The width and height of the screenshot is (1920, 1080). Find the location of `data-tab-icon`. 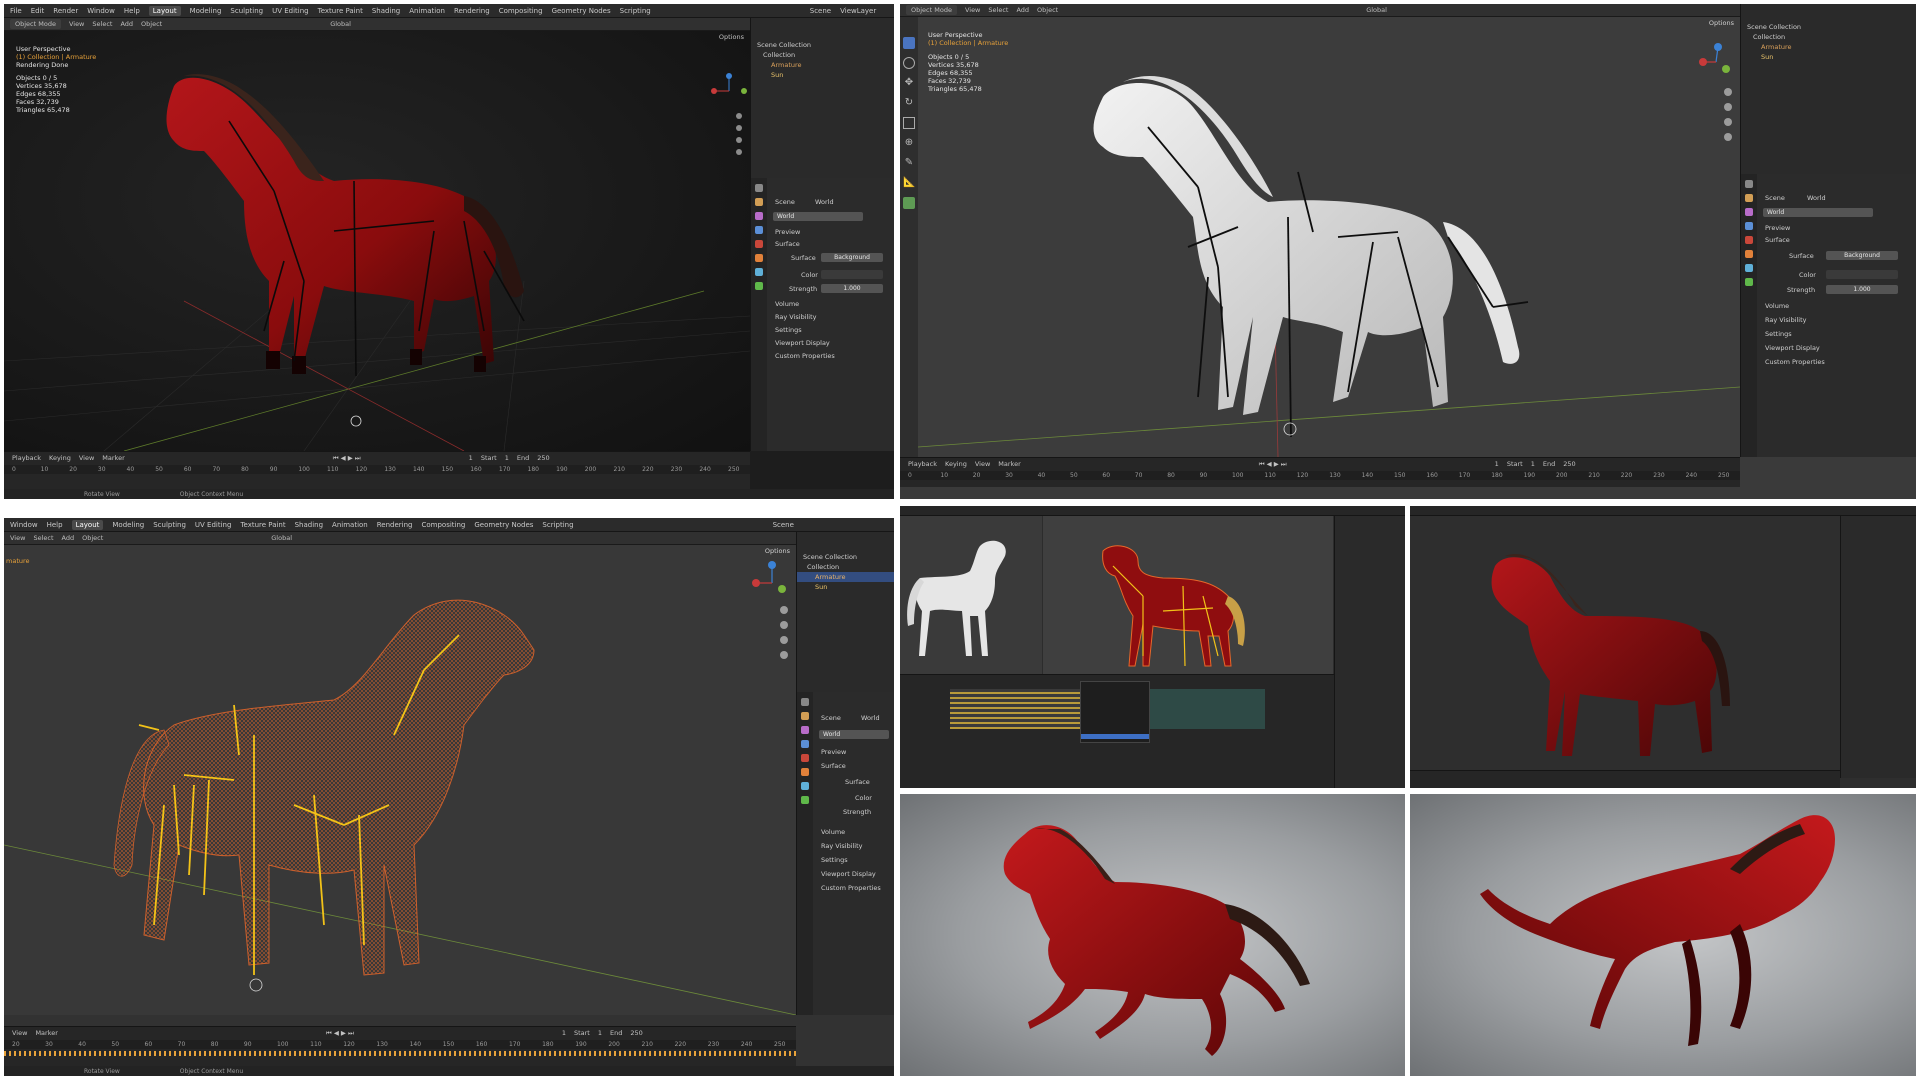

data-tab-icon is located at coordinates (805, 800).